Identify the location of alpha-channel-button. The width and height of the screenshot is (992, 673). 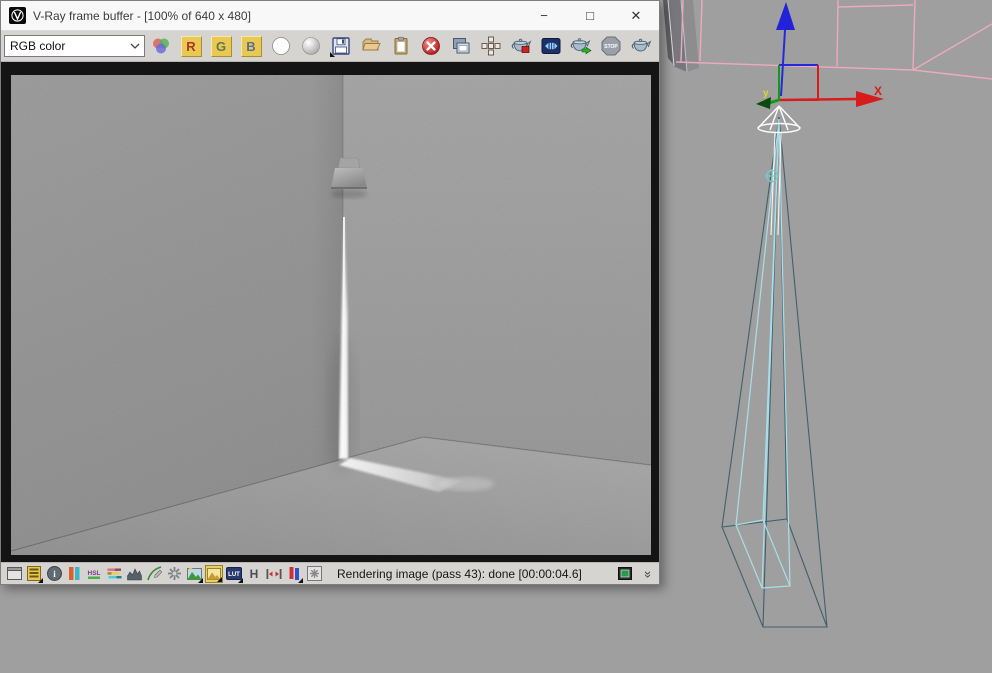
(281, 46).